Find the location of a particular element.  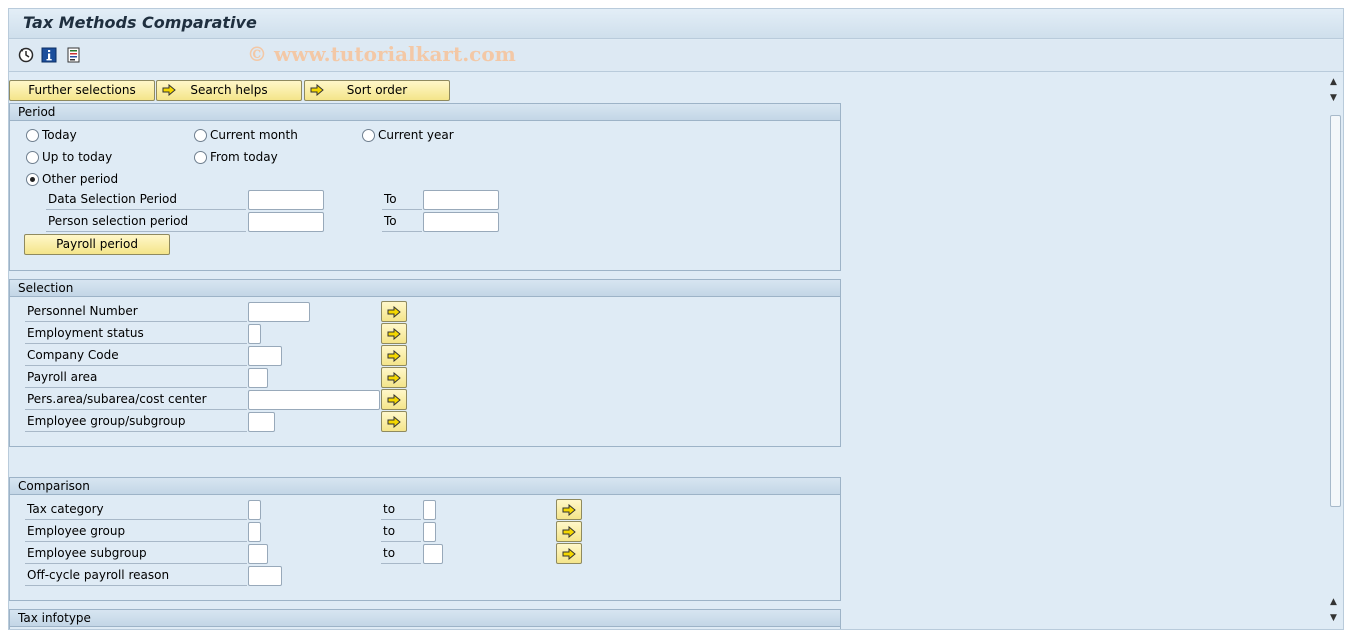

sort-order-label: Sort order is located at coordinates (377, 90).